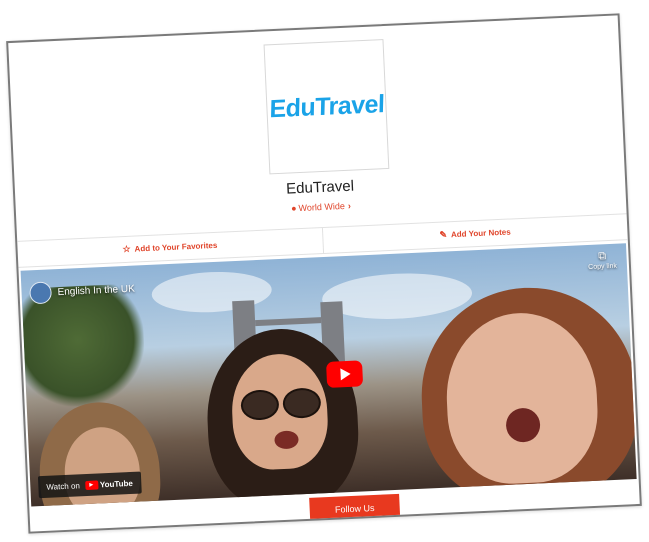  What do you see at coordinates (322, 207) in the screenshot?
I see `location-label: World Wide` at bounding box center [322, 207].